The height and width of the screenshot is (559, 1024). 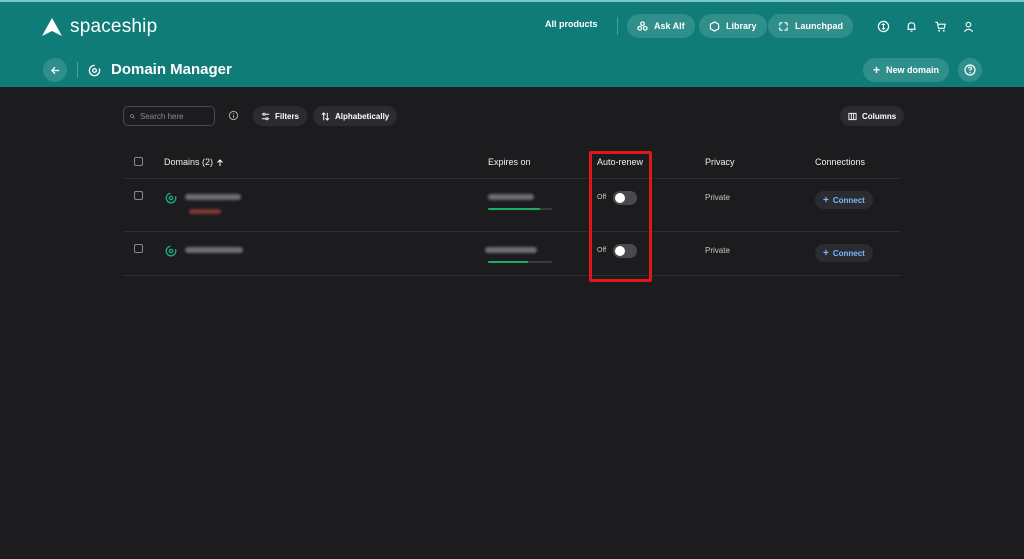 I want to click on new-domain-button: + New domain, so click(x=906, y=70).